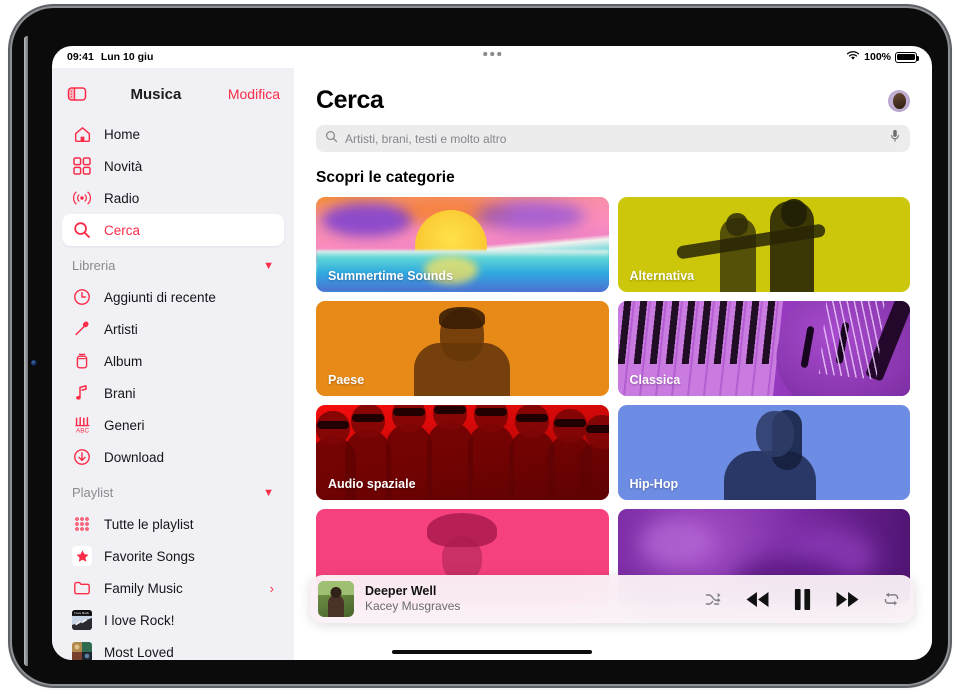  What do you see at coordinates (82, 457) in the screenshot?
I see `download-arrow-icon` at bounding box center [82, 457].